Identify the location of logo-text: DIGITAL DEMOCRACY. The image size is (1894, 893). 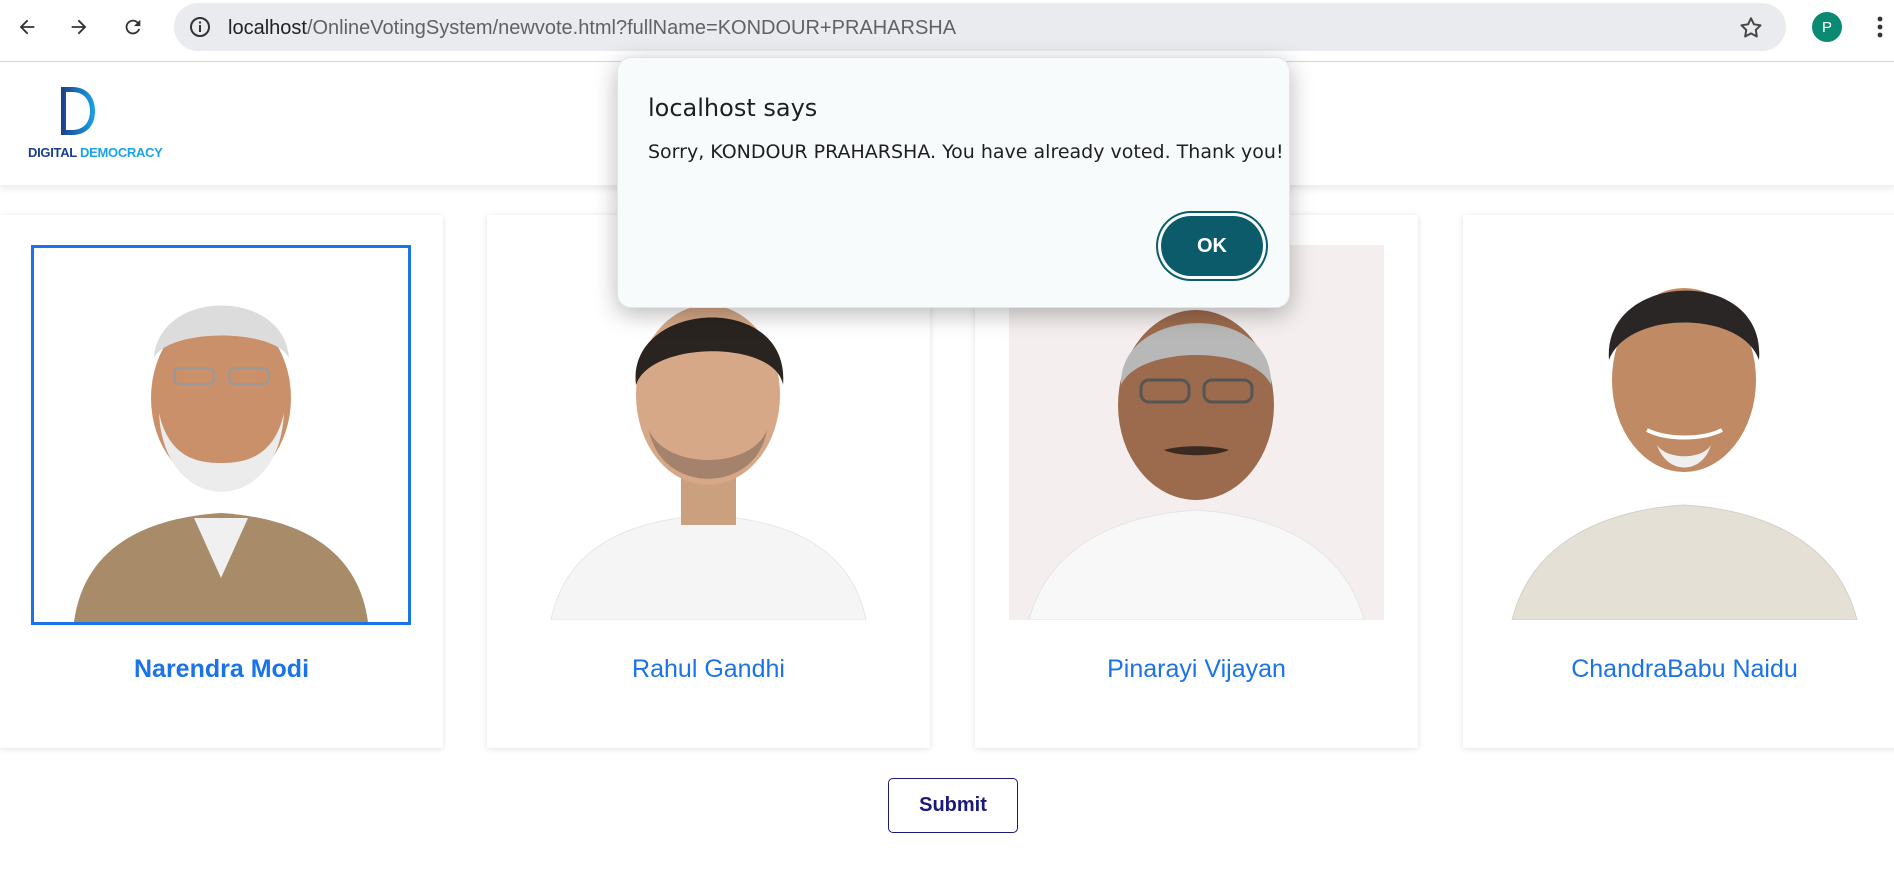
(95, 152).